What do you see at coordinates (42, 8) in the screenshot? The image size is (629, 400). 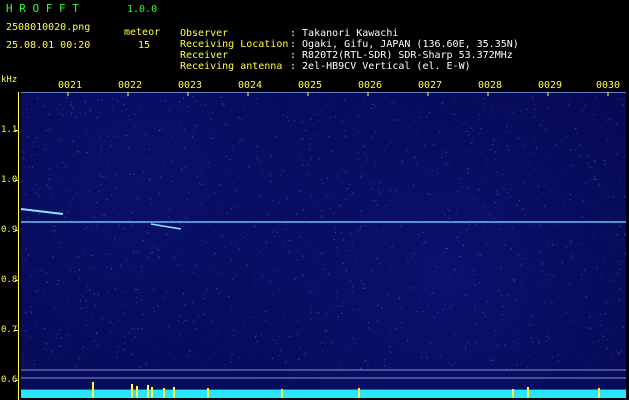 I see `app-name: H R O F F T` at bounding box center [42, 8].